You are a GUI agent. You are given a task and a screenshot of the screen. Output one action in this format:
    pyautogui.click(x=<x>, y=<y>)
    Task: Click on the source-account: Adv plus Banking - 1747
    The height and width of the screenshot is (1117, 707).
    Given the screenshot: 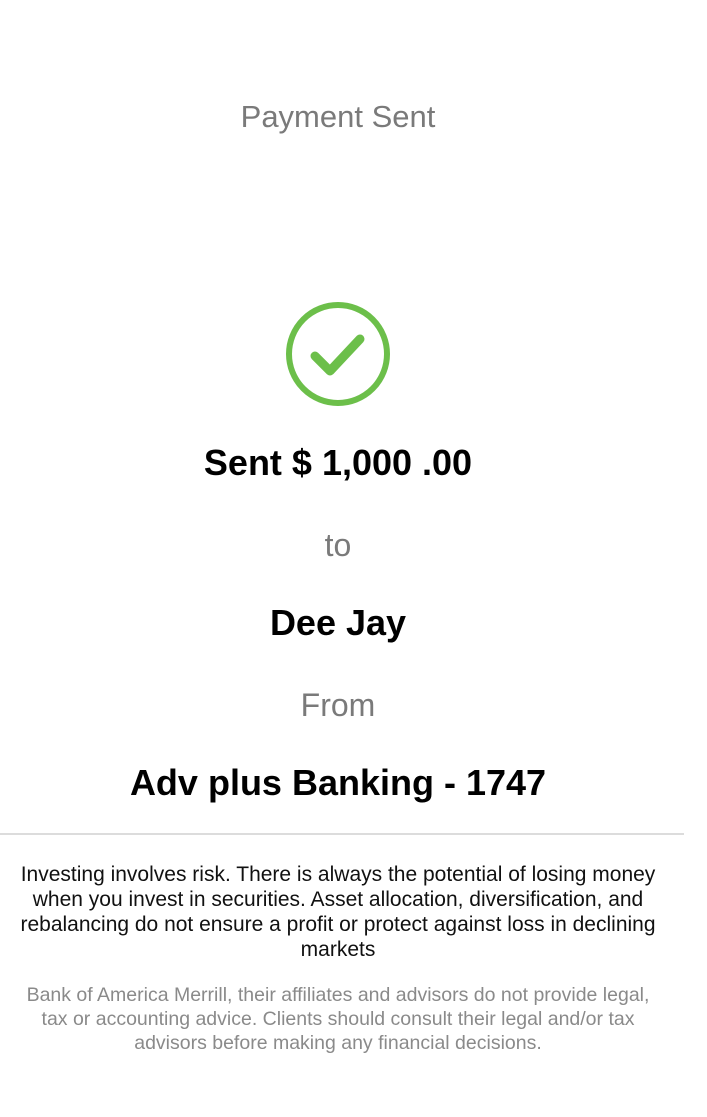 What is the action you would take?
    pyautogui.click(x=338, y=782)
    